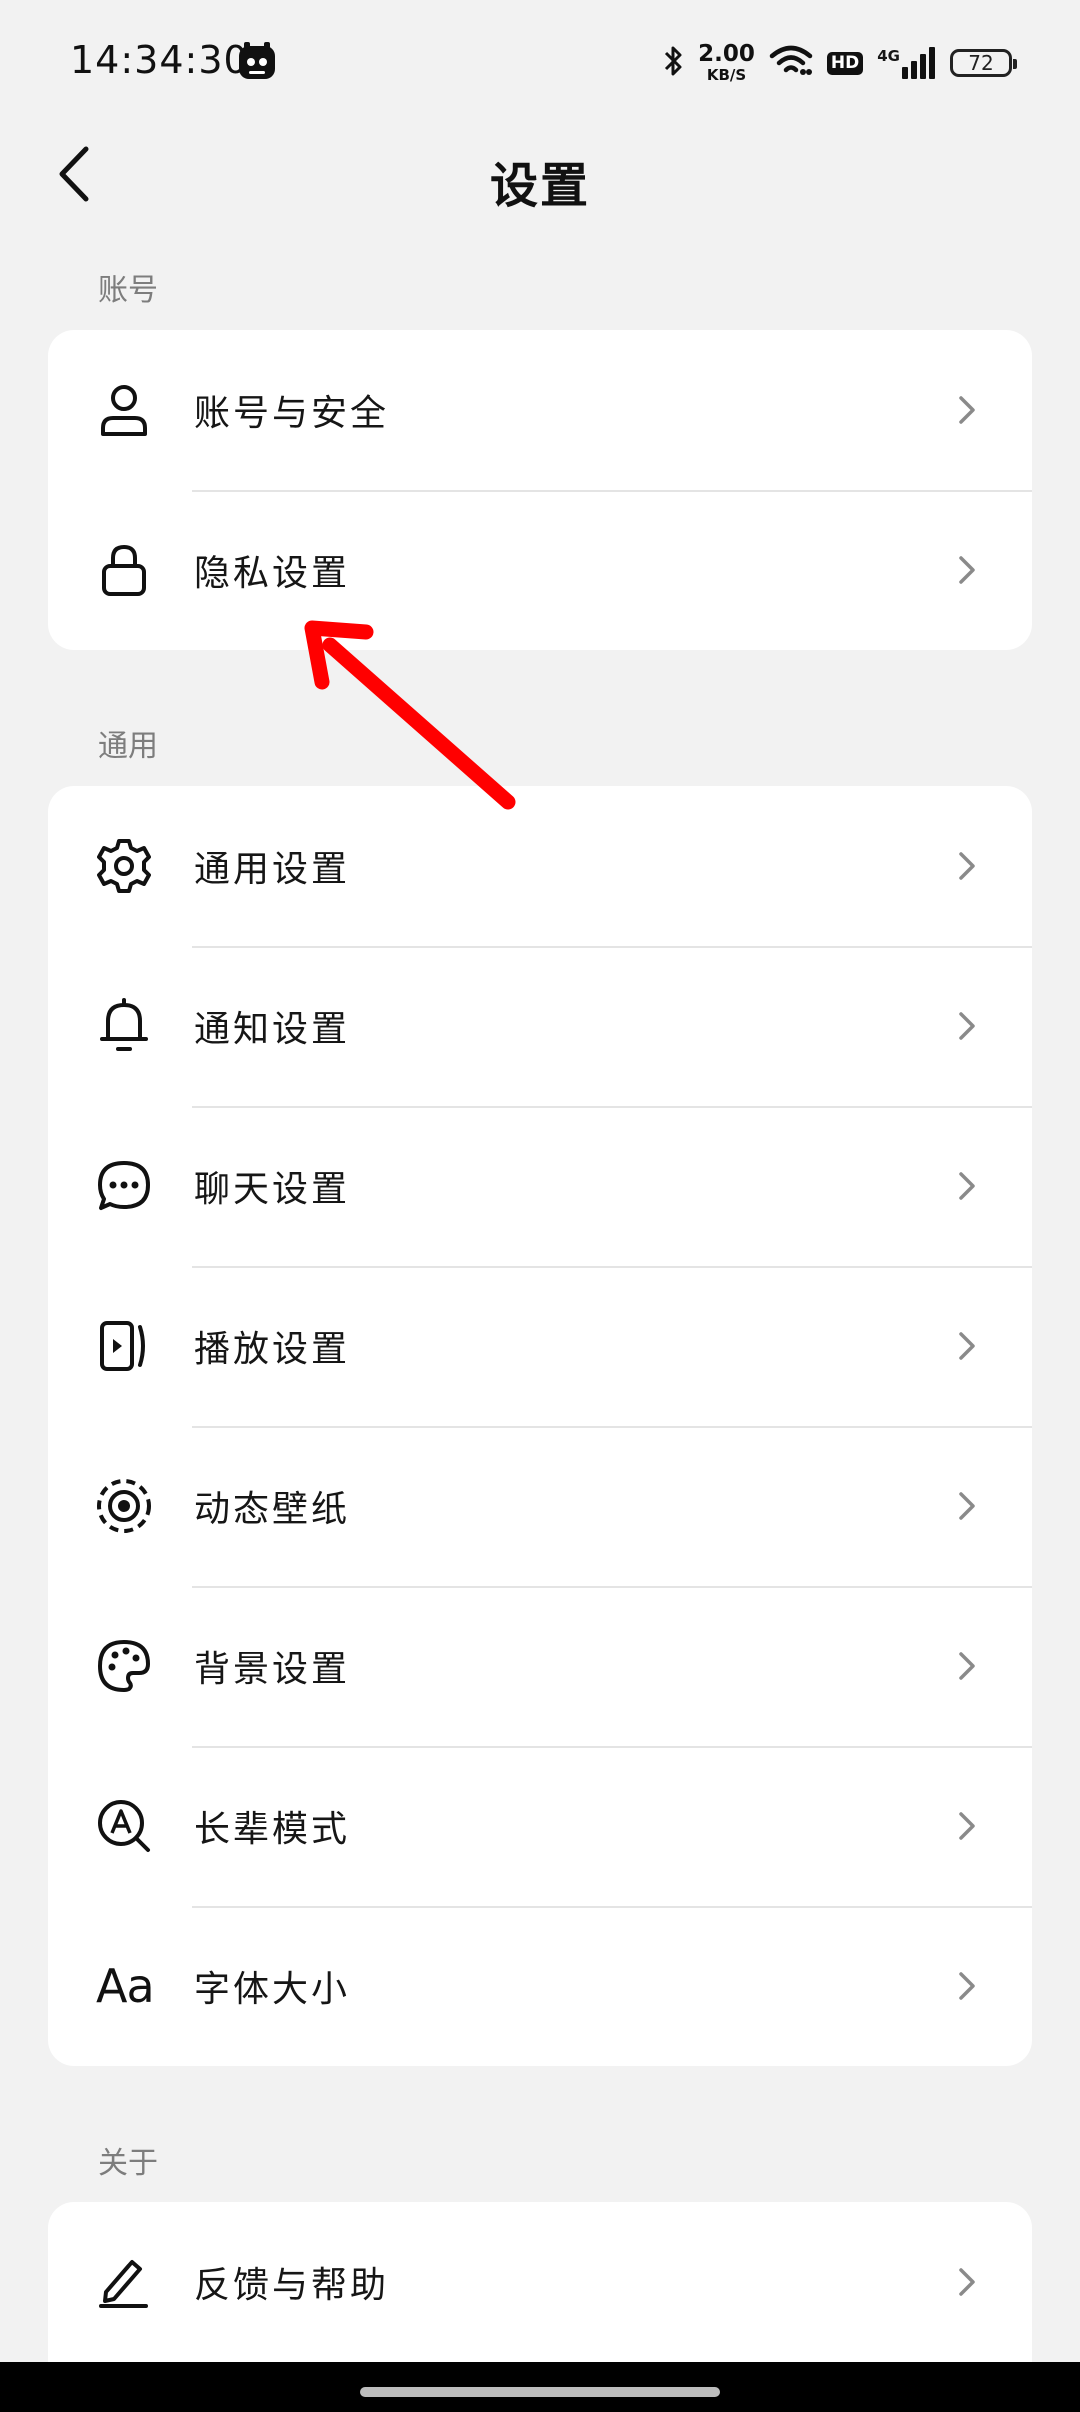 The height and width of the screenshot is (2412, 1080). I want to click on settings-item-live-wallpaper: 动态壁纸, so click(540, 1506).